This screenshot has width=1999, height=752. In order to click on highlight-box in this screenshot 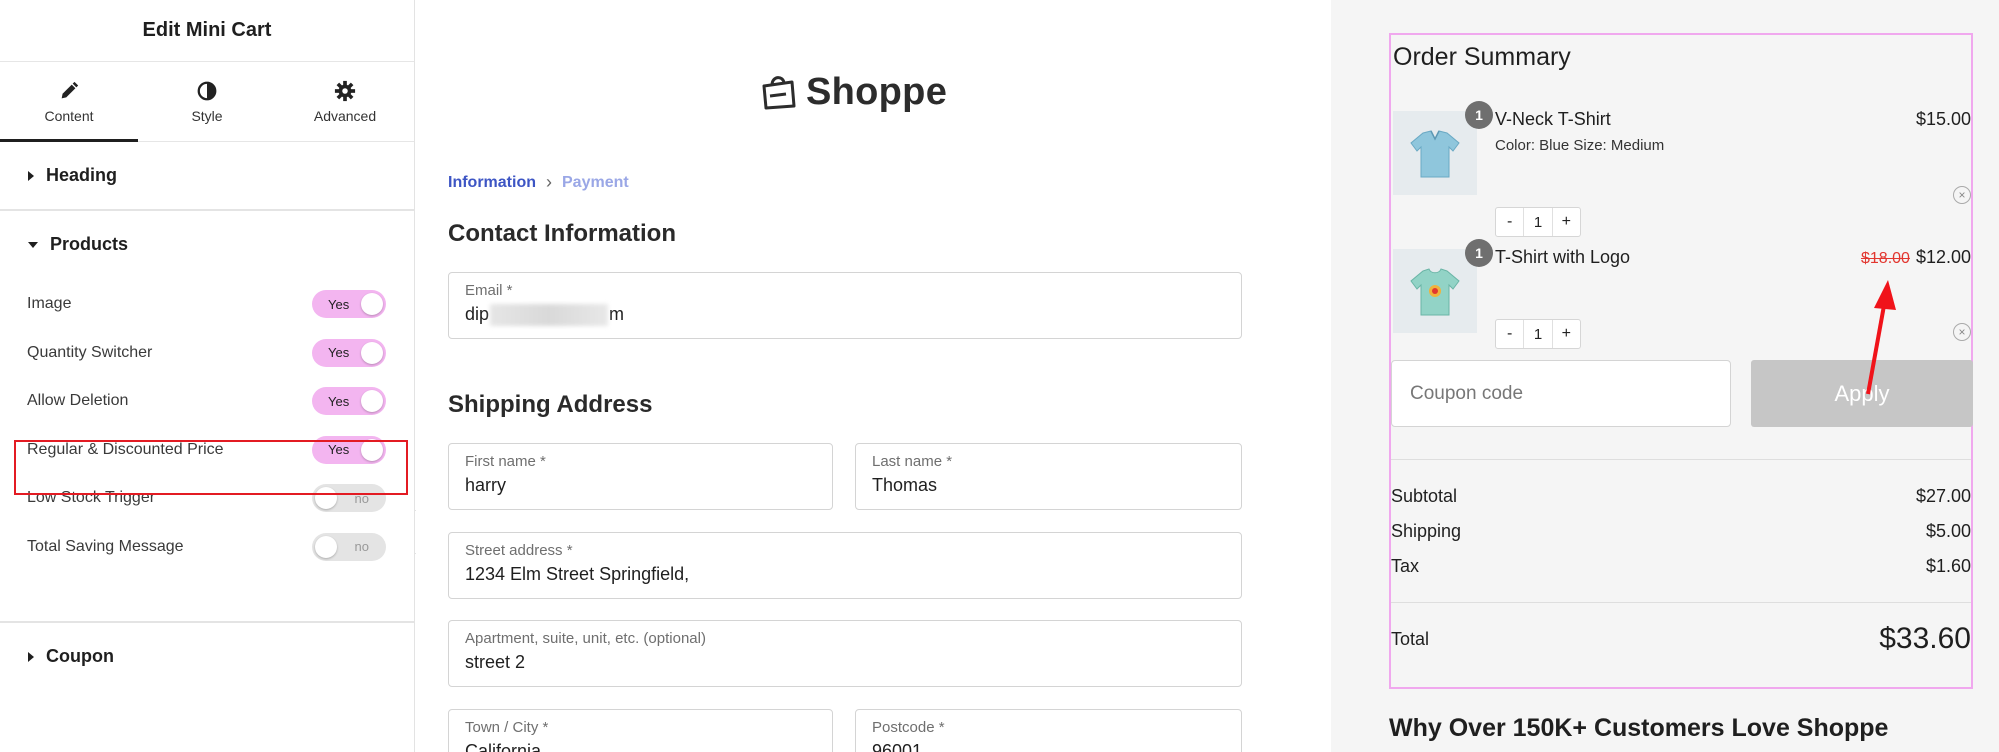, I will do `click(211, 467)`.